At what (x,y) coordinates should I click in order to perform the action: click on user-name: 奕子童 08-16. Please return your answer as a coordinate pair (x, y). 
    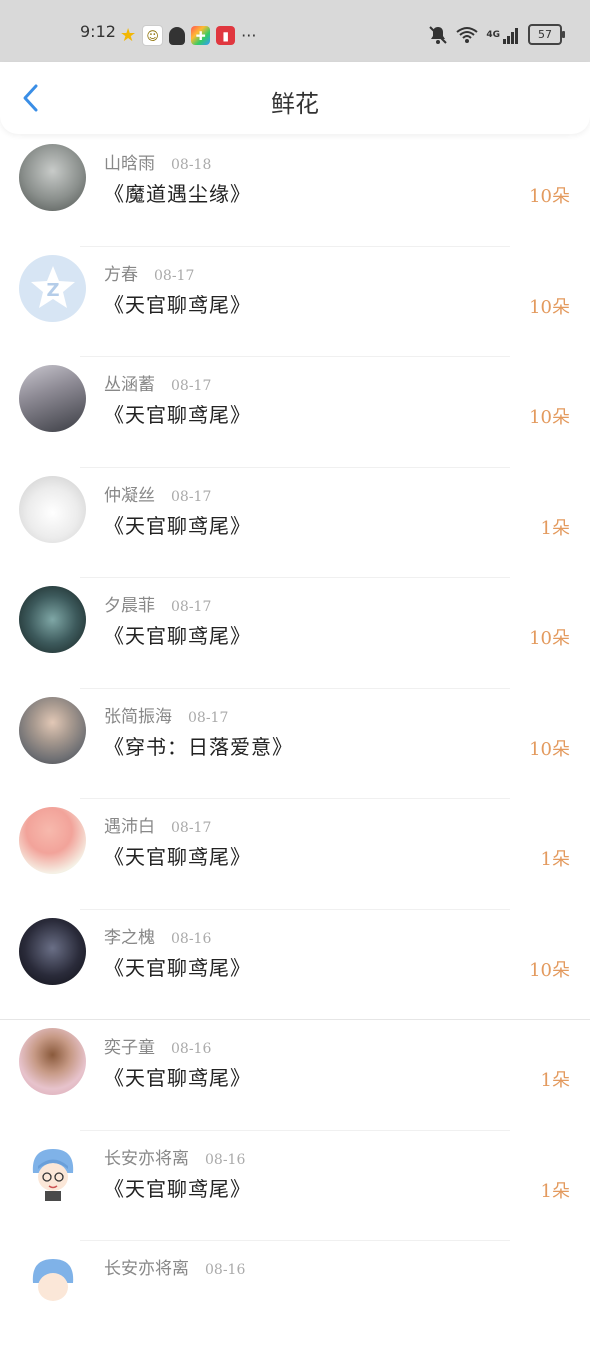
    Looking at the image, I should click on (158, 1048).